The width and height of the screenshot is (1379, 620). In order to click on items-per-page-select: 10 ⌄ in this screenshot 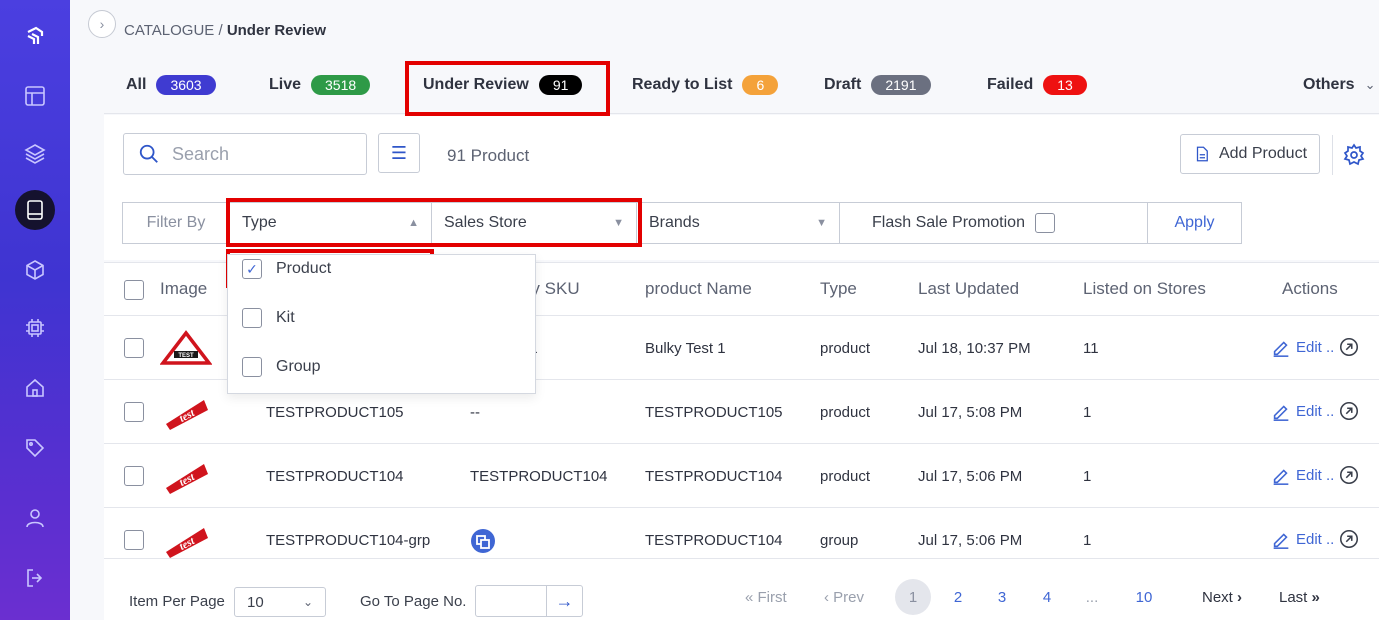, I will do `click(280, 602)`.